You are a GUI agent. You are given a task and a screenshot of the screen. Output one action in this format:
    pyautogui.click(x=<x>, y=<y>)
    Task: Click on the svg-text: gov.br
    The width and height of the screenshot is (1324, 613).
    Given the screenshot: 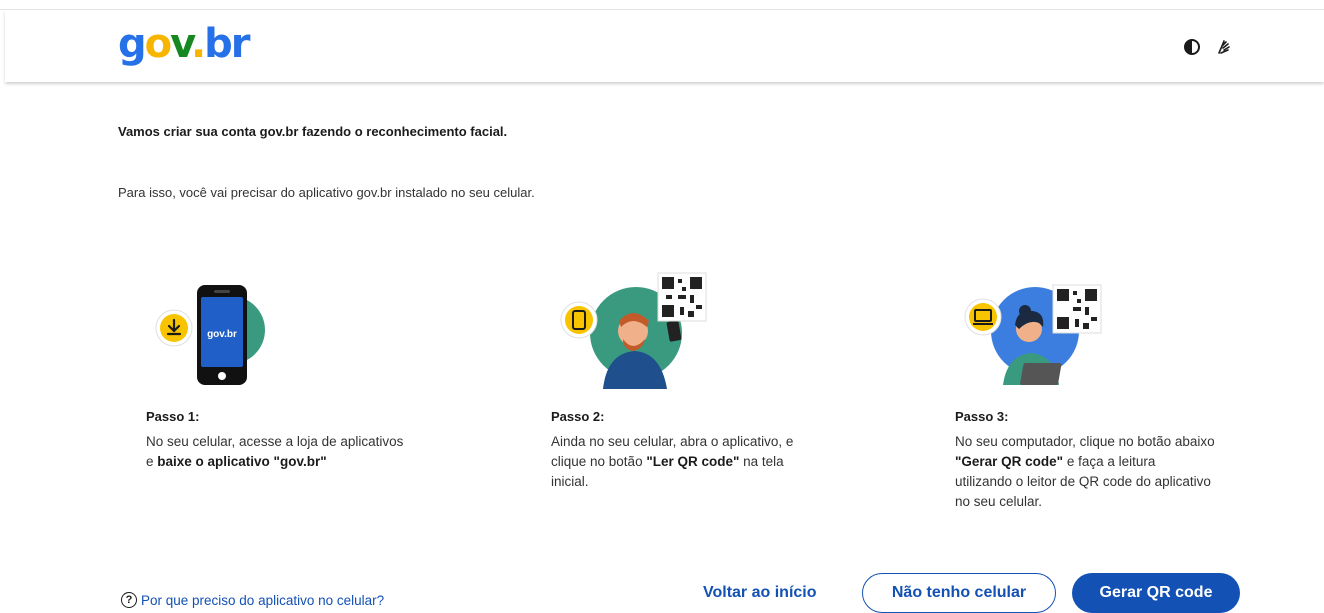 What is the action you would take?
    pyautogui.click(x=222, y=334)
    